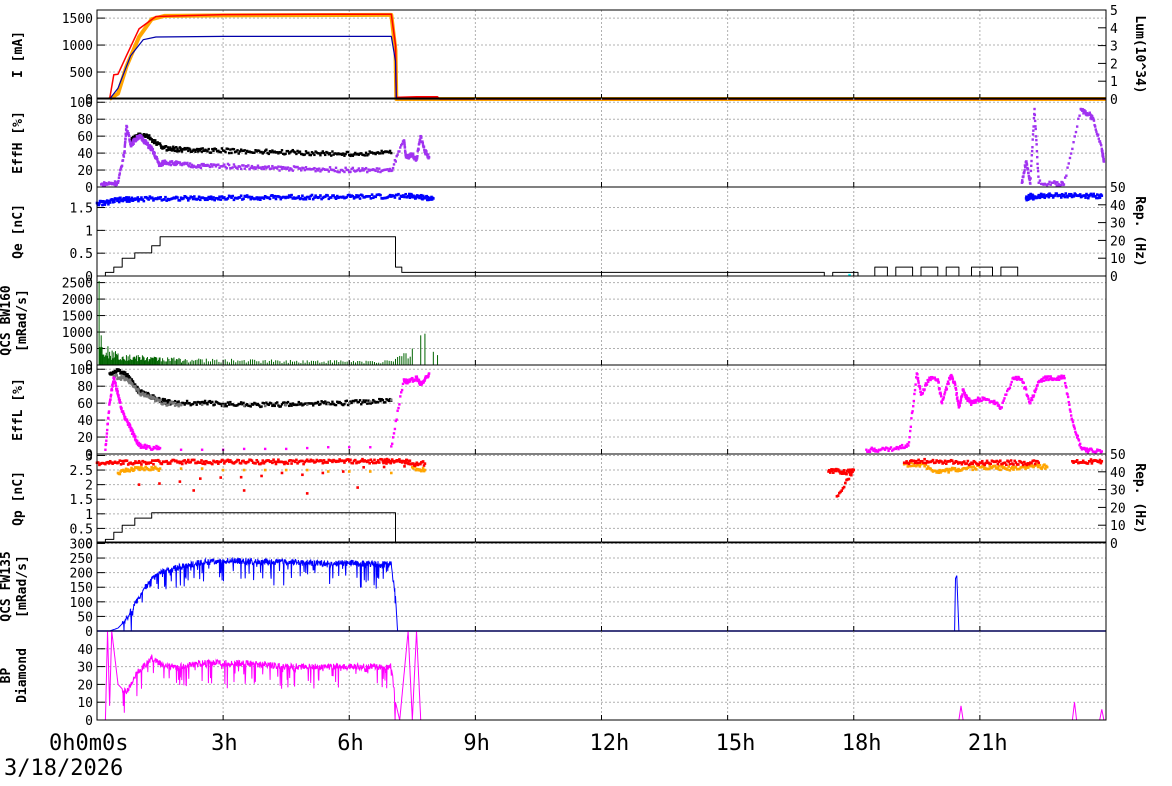  Describe the element at coordinates (85, 703) in the screenshot. I see `y-tick-label: 10` at that location.